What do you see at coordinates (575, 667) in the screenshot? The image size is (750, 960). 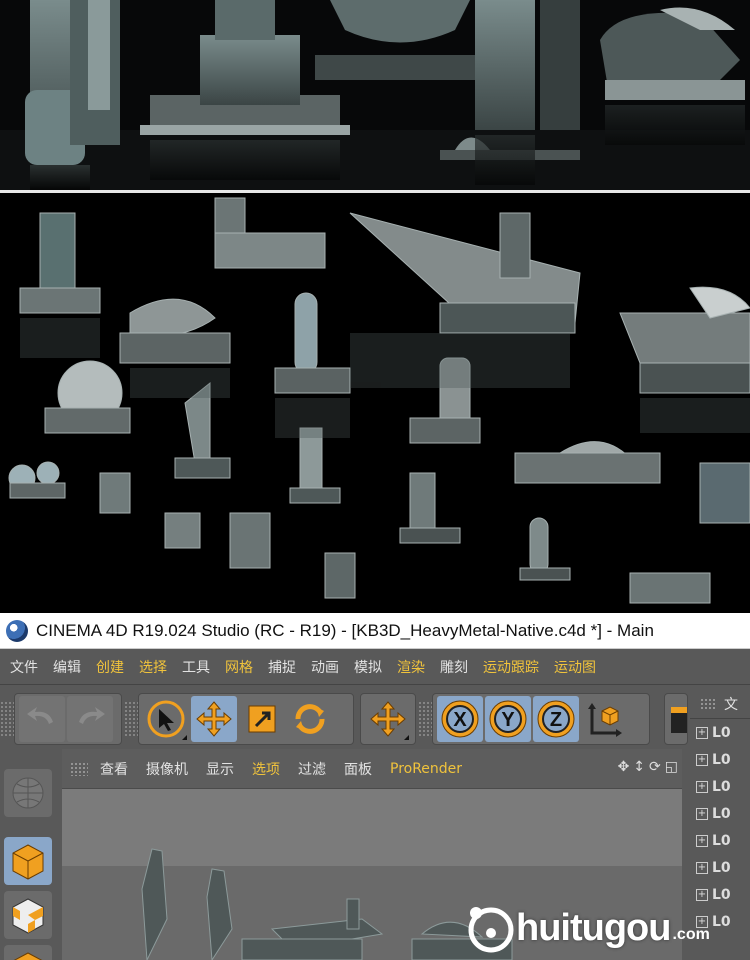 I see `menu-mograph: 运动图` at bounding box center [575, 667].